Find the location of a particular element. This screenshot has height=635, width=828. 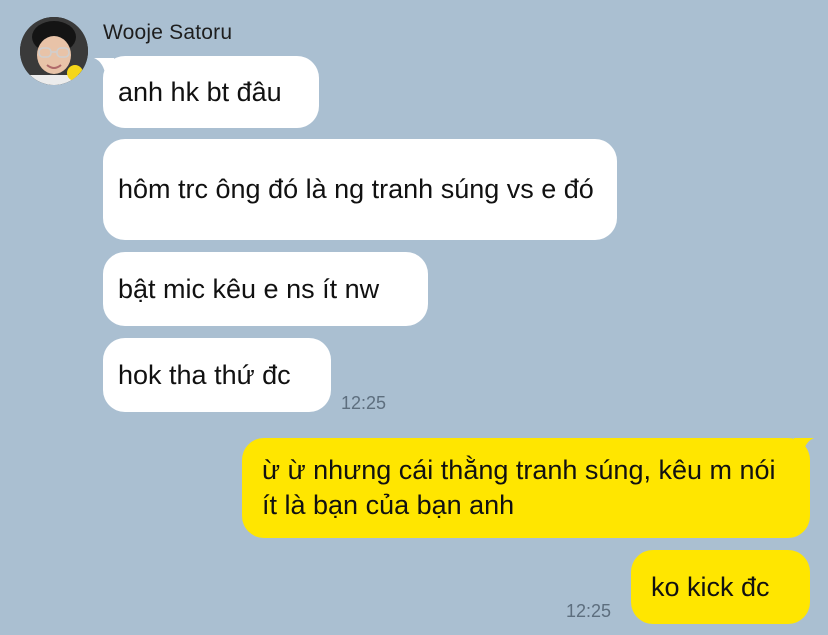

incoming-message-bubble: hok tha thứ đc is located at coordinates (217, 375).